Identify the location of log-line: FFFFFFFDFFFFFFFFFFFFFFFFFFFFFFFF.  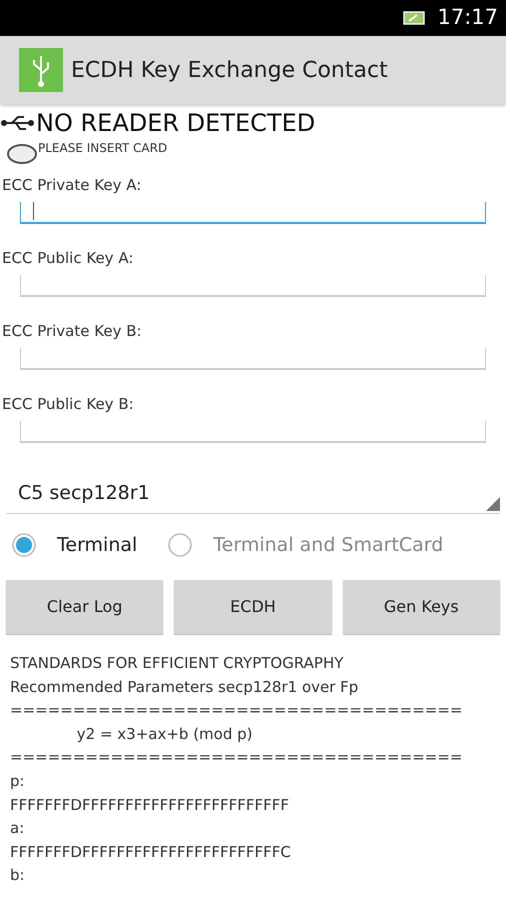
(150, 805).